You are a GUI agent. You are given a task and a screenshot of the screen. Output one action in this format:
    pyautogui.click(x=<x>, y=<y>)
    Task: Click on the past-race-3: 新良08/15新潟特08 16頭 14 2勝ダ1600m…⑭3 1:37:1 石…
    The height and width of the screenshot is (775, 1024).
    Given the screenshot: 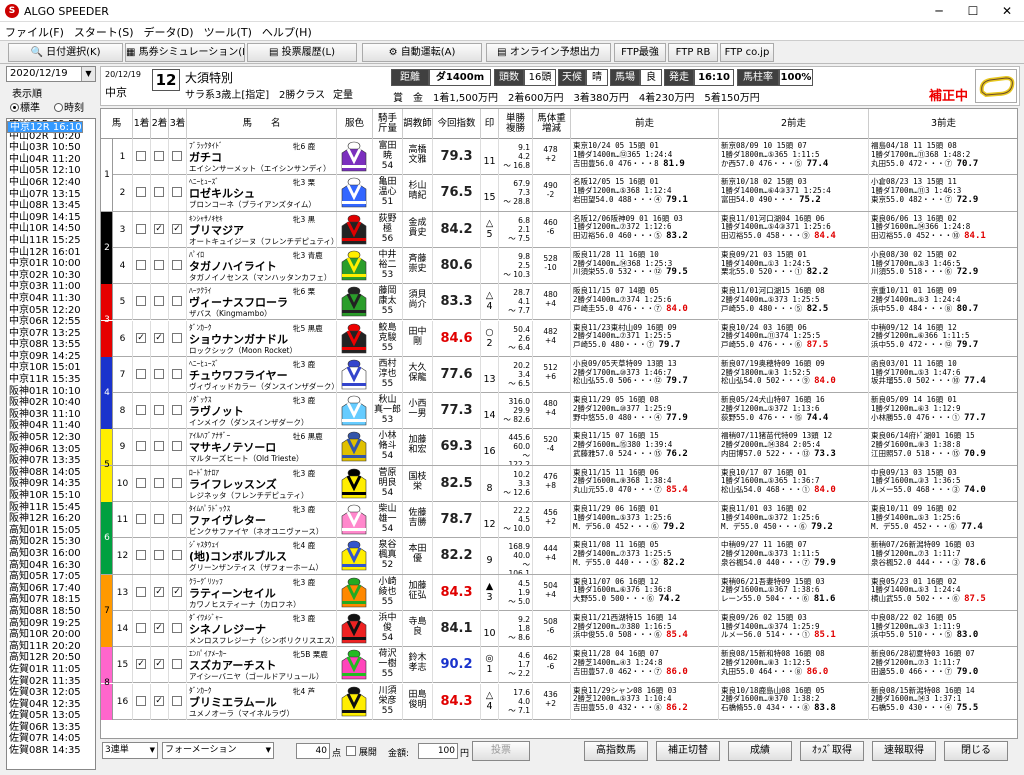 What is the action you would take?
    pyautogui.click(x=943, y=702)
    